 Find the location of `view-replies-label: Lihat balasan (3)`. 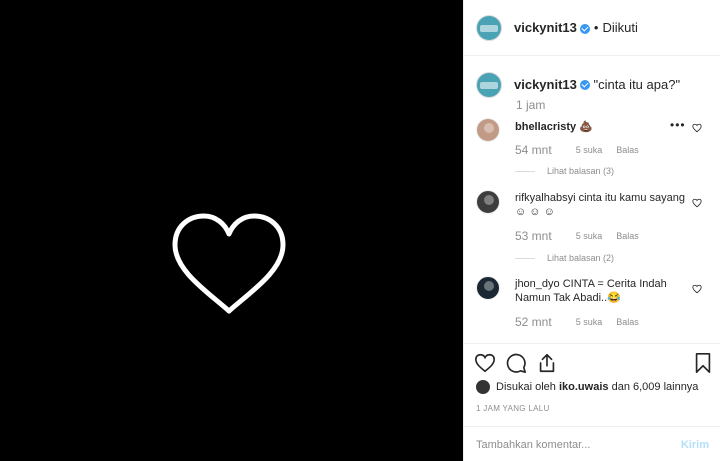

view-replies-label: Lihat balasan (3) is located at coordinates (580, 171).